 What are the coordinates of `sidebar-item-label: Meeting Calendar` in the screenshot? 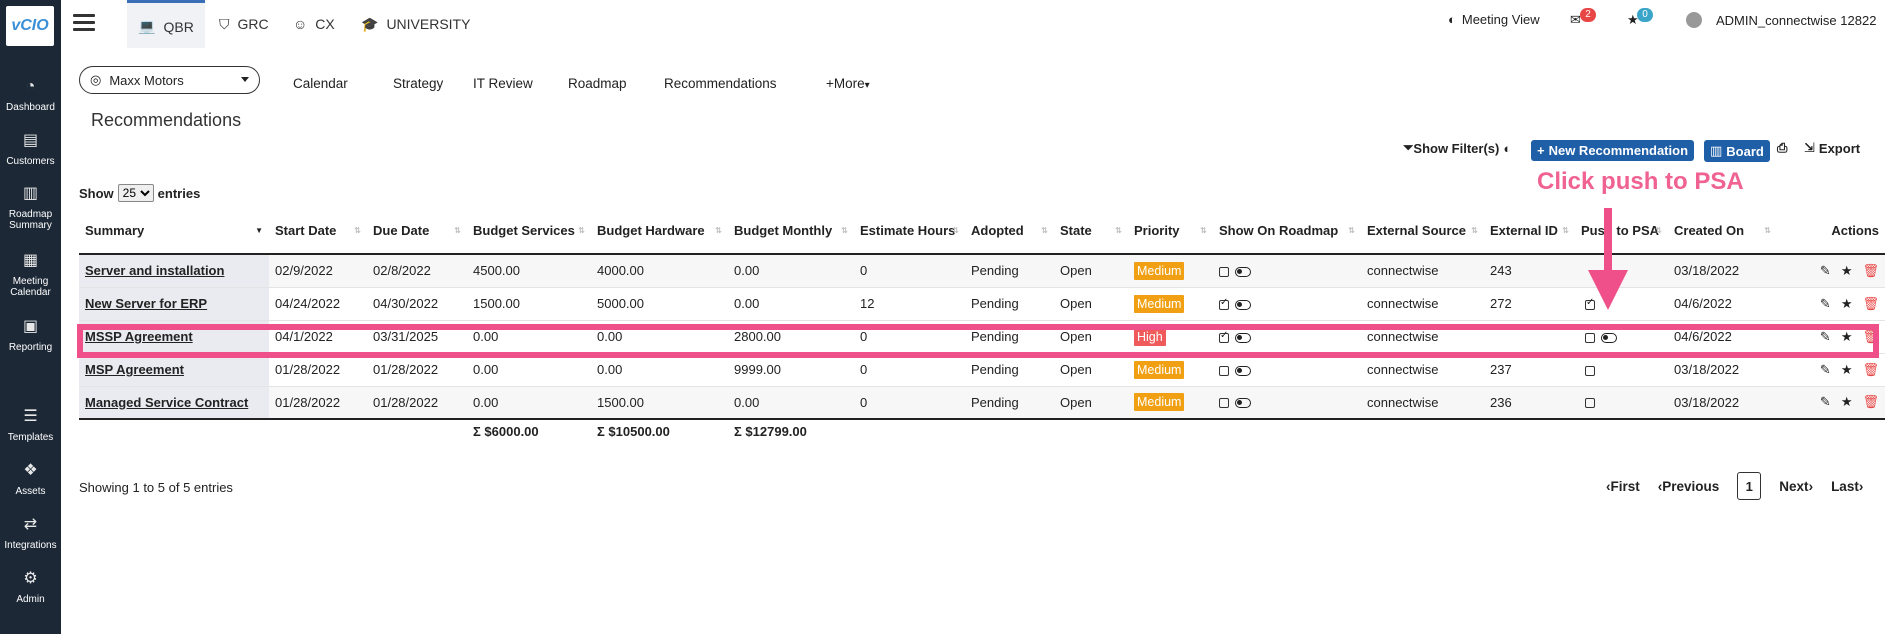 It's located at (30, 287).